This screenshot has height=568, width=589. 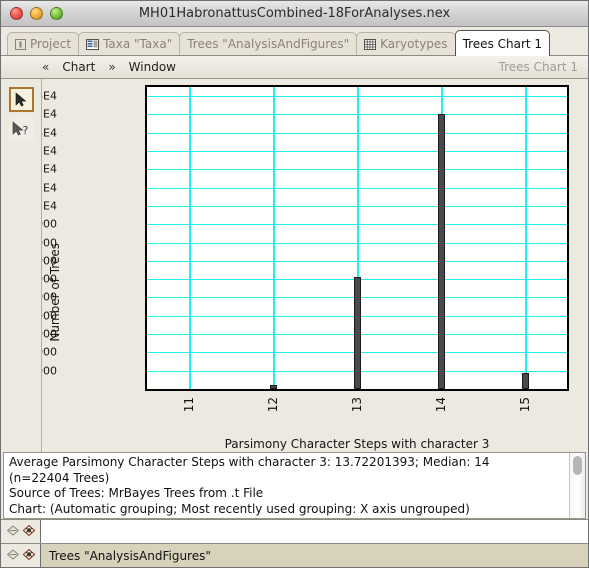 I want to click on y-tick-label: 1.5E4, so click(x=49, y=114).